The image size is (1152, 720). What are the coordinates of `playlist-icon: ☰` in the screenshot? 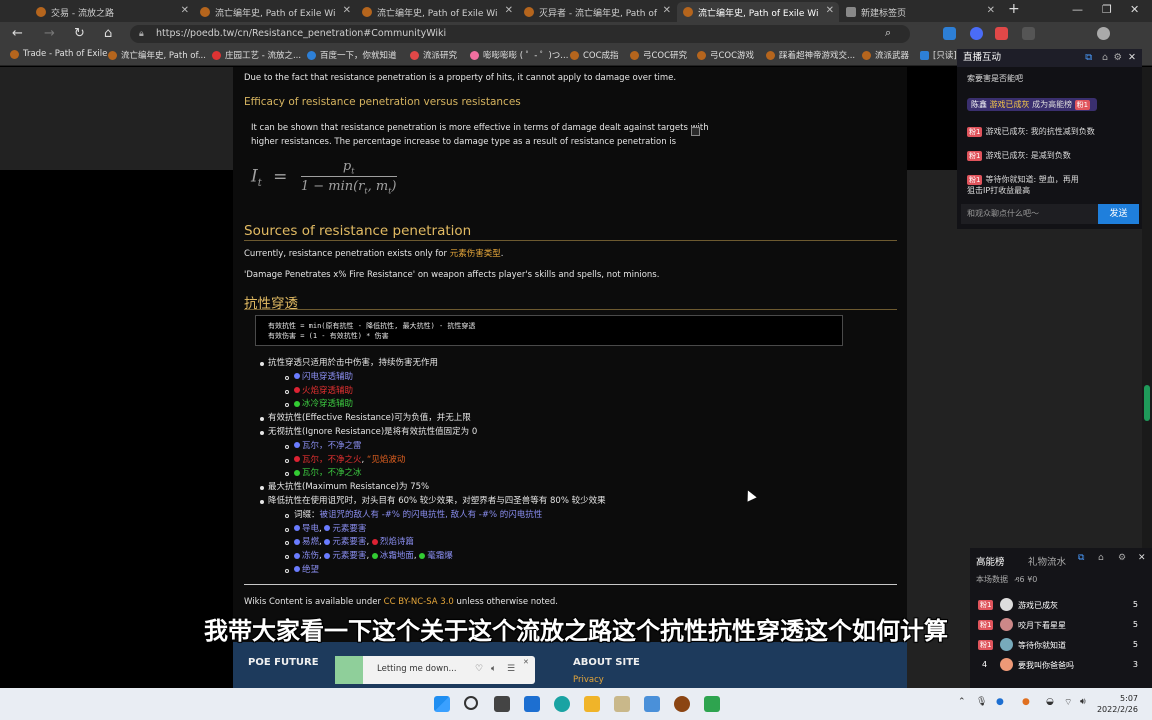 It's located at (511, 669).